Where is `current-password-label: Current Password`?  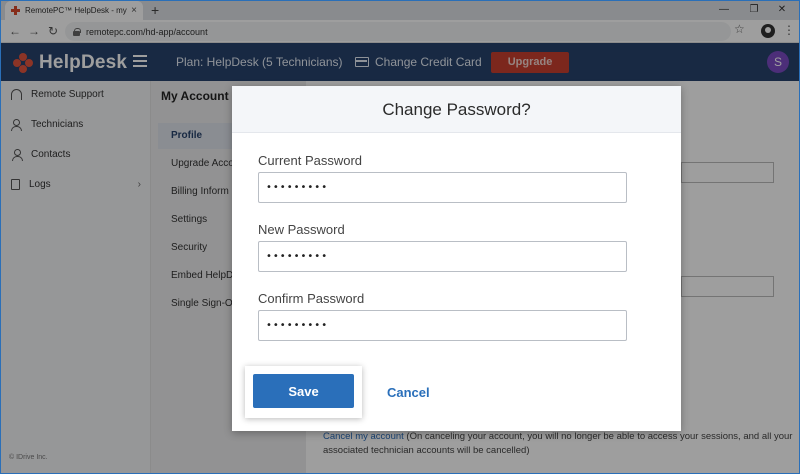 current-password-label: Current Password is located at coordinates (310, 160).